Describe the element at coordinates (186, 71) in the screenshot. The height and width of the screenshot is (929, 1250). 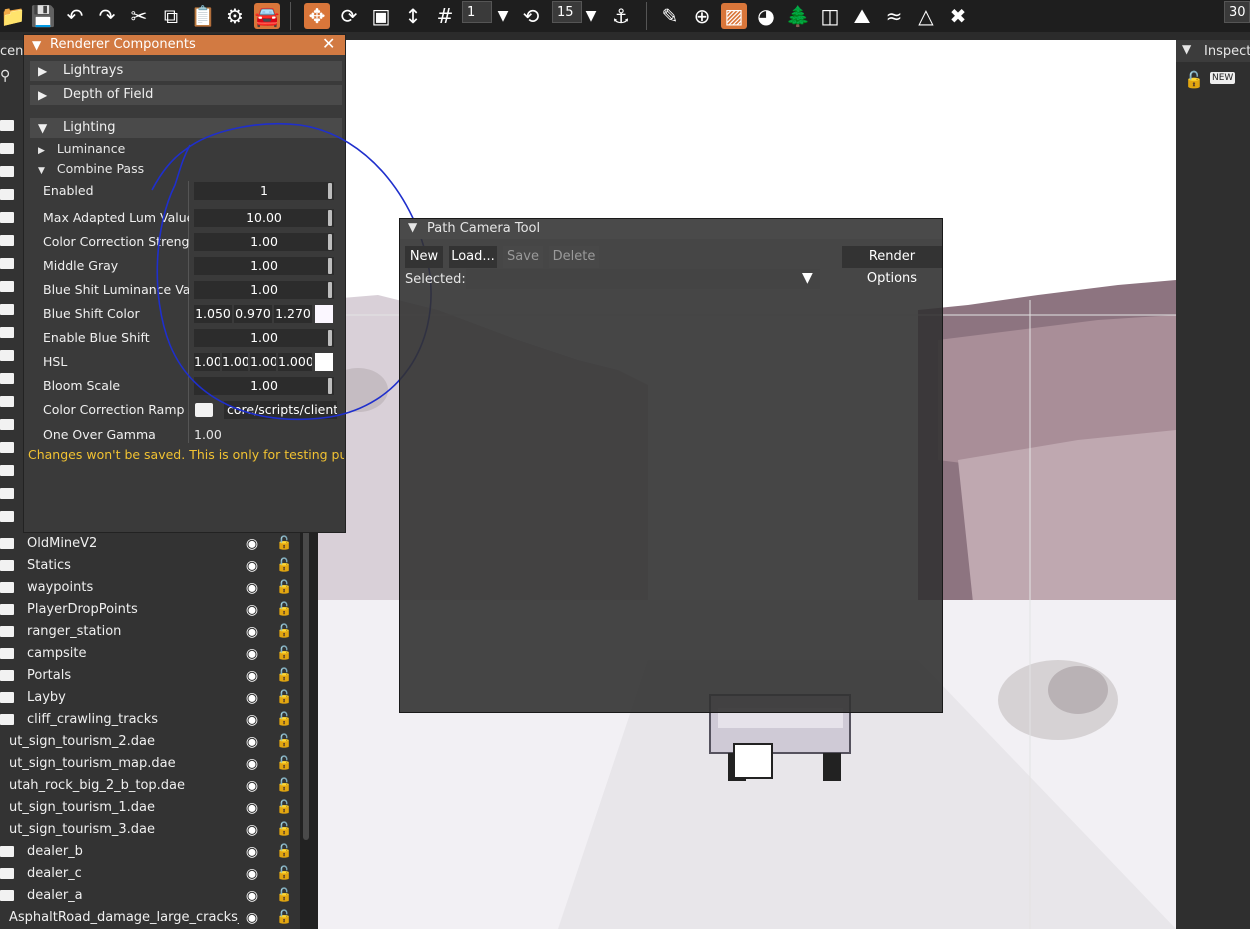
I see `section-lightrays: ▶ Lightrays` at that location.